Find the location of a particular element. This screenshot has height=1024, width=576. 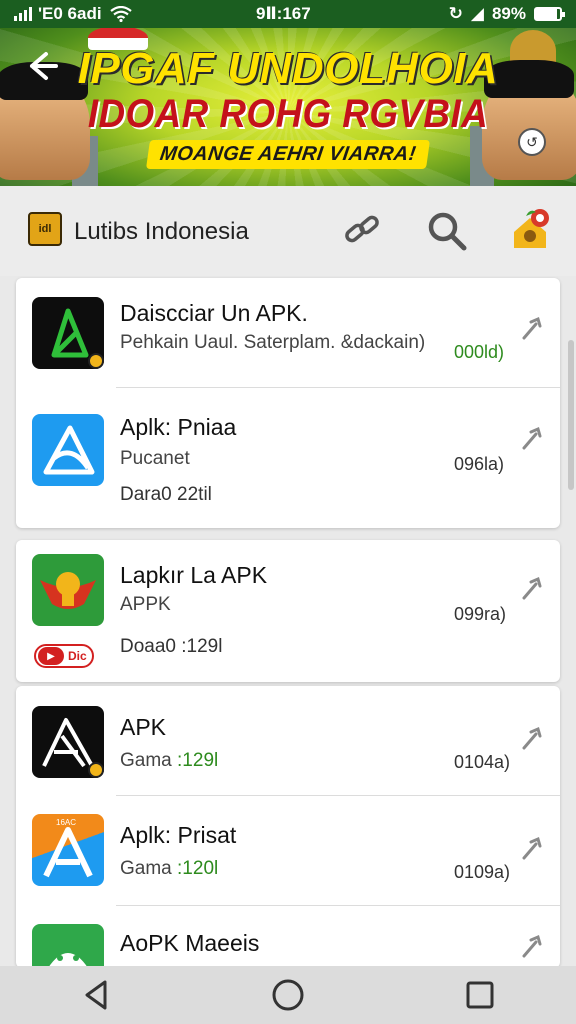

app-date: Dara0 22til is located at coordinates (166, 494).